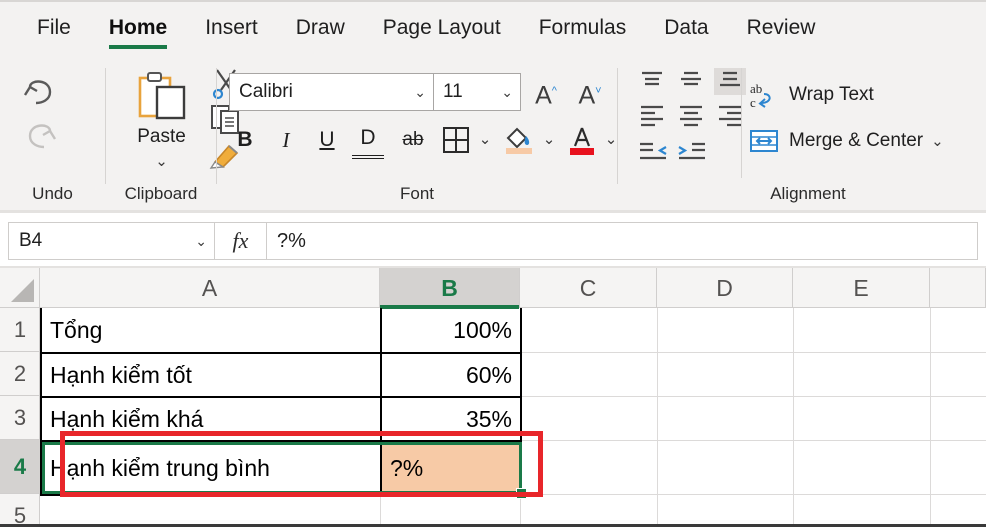 This screenshot has width=986, height=527. Describe the element at coordinates (587, 95) in the screenshot. I see `shrink-font-label: A` at that location.